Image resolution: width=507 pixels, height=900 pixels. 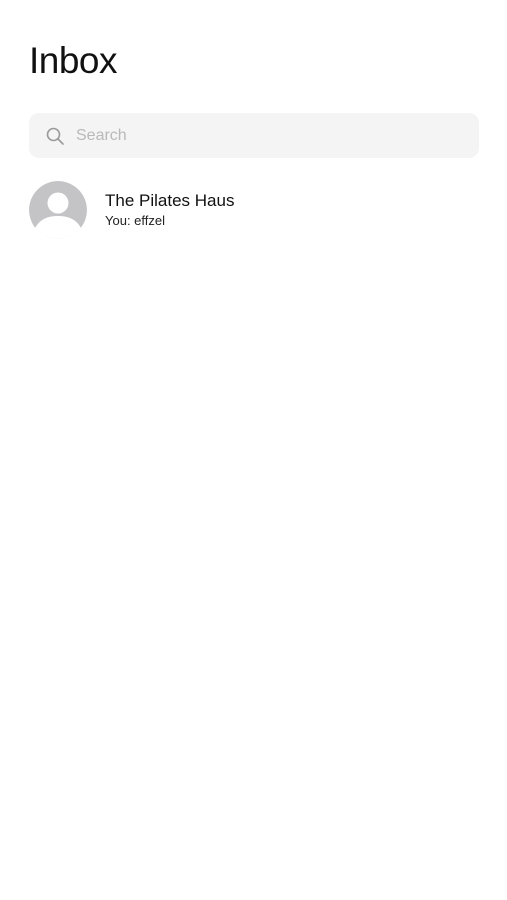 I want to click on search-input, so click(x=266, y=135).